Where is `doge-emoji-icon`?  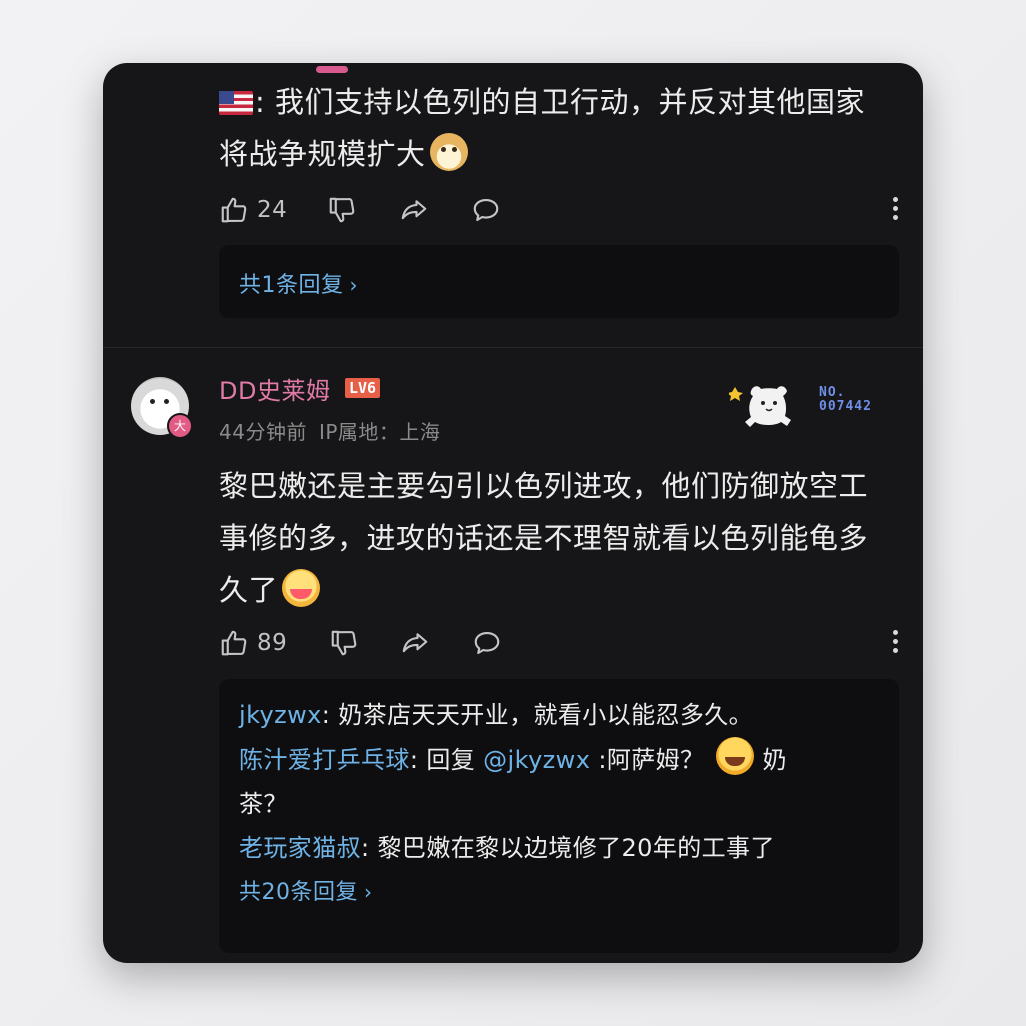
doge-emoji-icon is located at coordinates (448, 152).